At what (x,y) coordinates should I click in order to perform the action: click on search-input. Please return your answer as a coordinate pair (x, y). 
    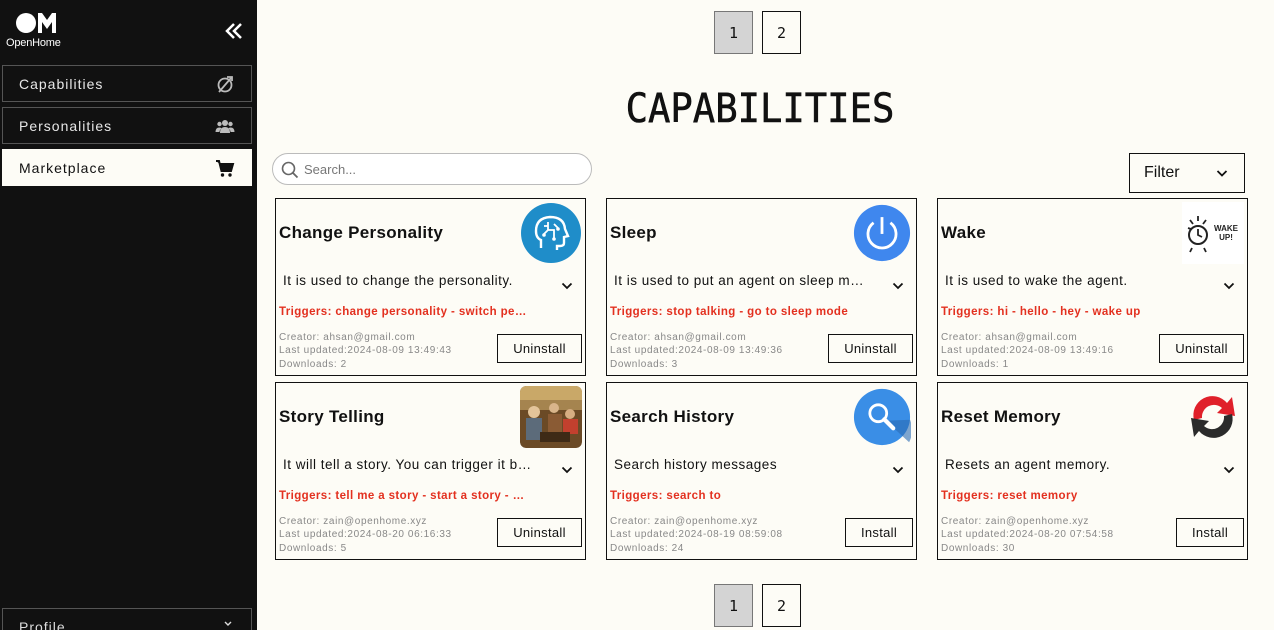
    Looking at the image, I should click on (441, 169).